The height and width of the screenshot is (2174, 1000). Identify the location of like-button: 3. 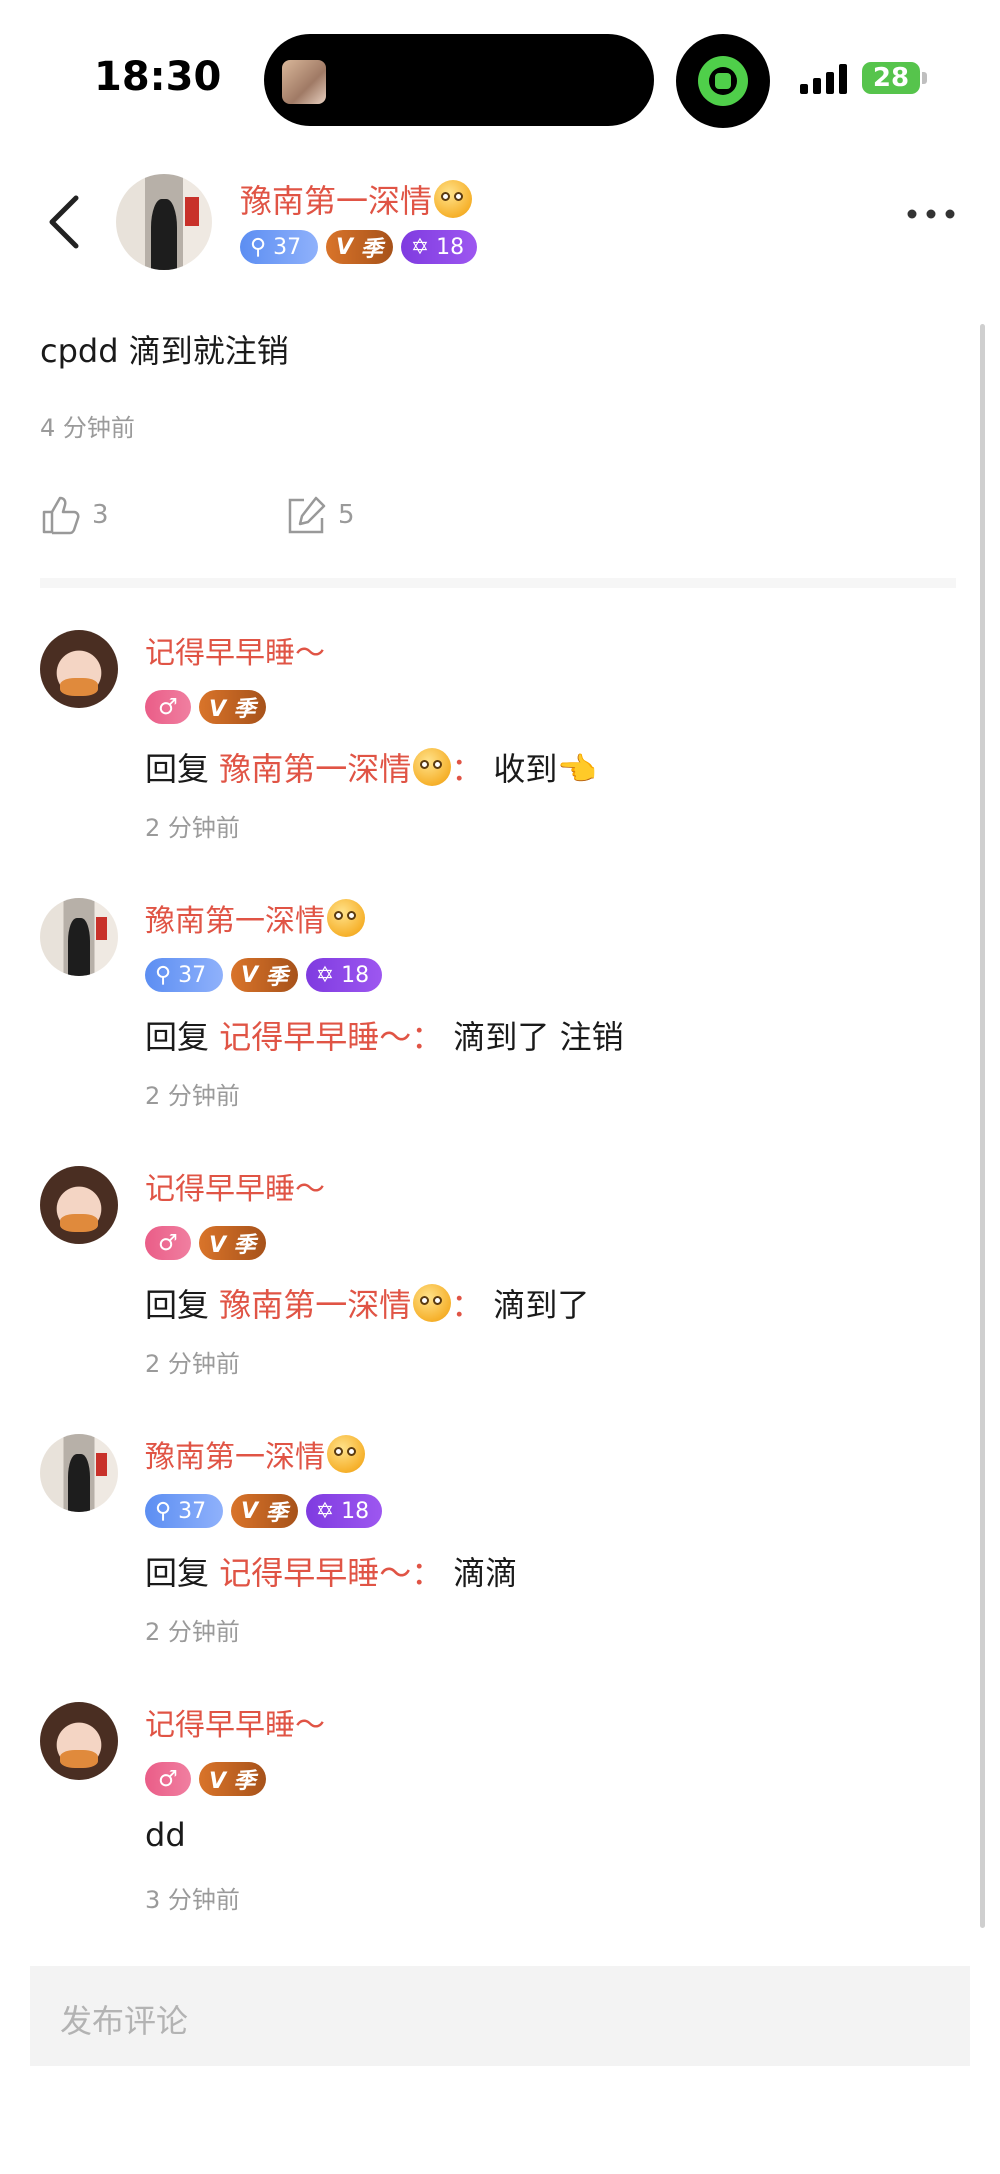
(74, 515).